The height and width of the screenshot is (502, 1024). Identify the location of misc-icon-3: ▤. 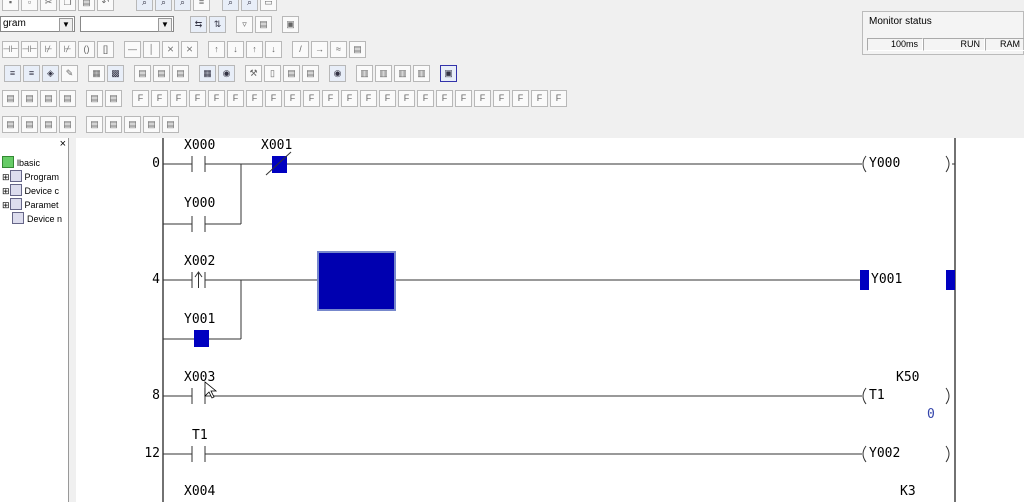
(48, 124).